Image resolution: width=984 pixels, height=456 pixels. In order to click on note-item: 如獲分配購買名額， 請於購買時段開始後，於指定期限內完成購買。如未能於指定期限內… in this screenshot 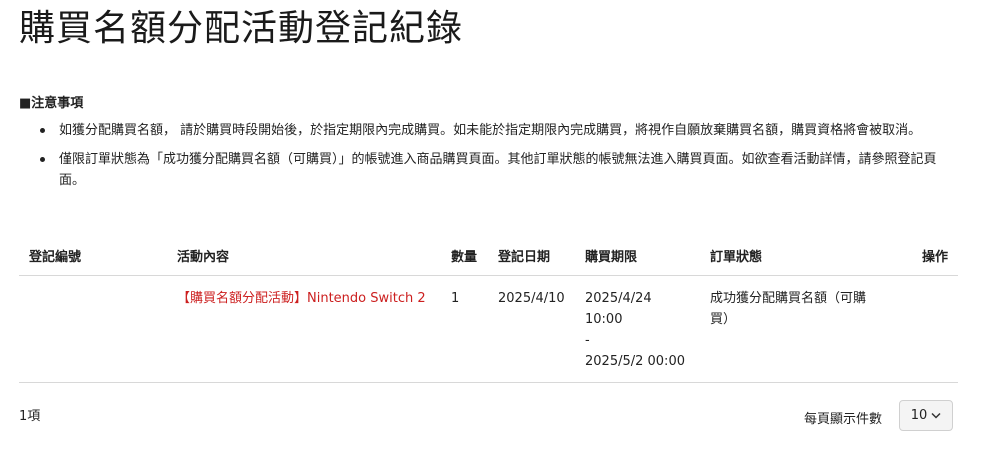, I will do `click(498, 130)`.